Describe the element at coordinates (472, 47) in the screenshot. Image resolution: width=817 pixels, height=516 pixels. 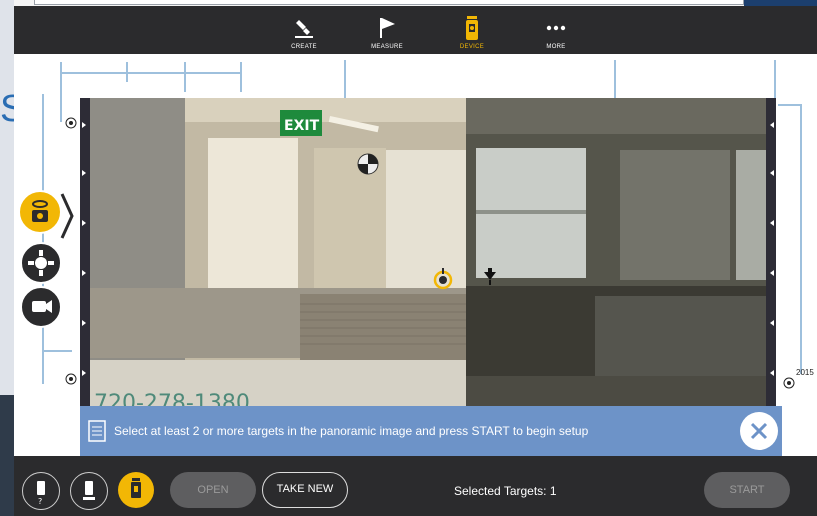
I see `device-label: DEVICE` at that location.